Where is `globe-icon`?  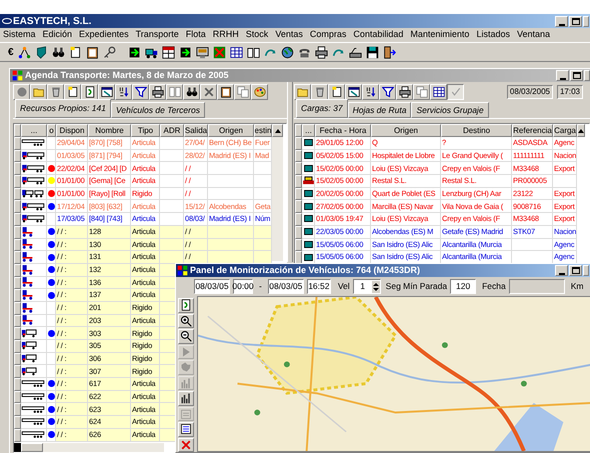
globe-icon is located at coordinates (287, 52).